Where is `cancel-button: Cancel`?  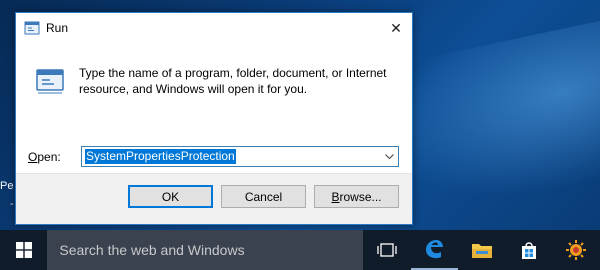
cancel-button: Cancel is located at coordinates (263, 196).